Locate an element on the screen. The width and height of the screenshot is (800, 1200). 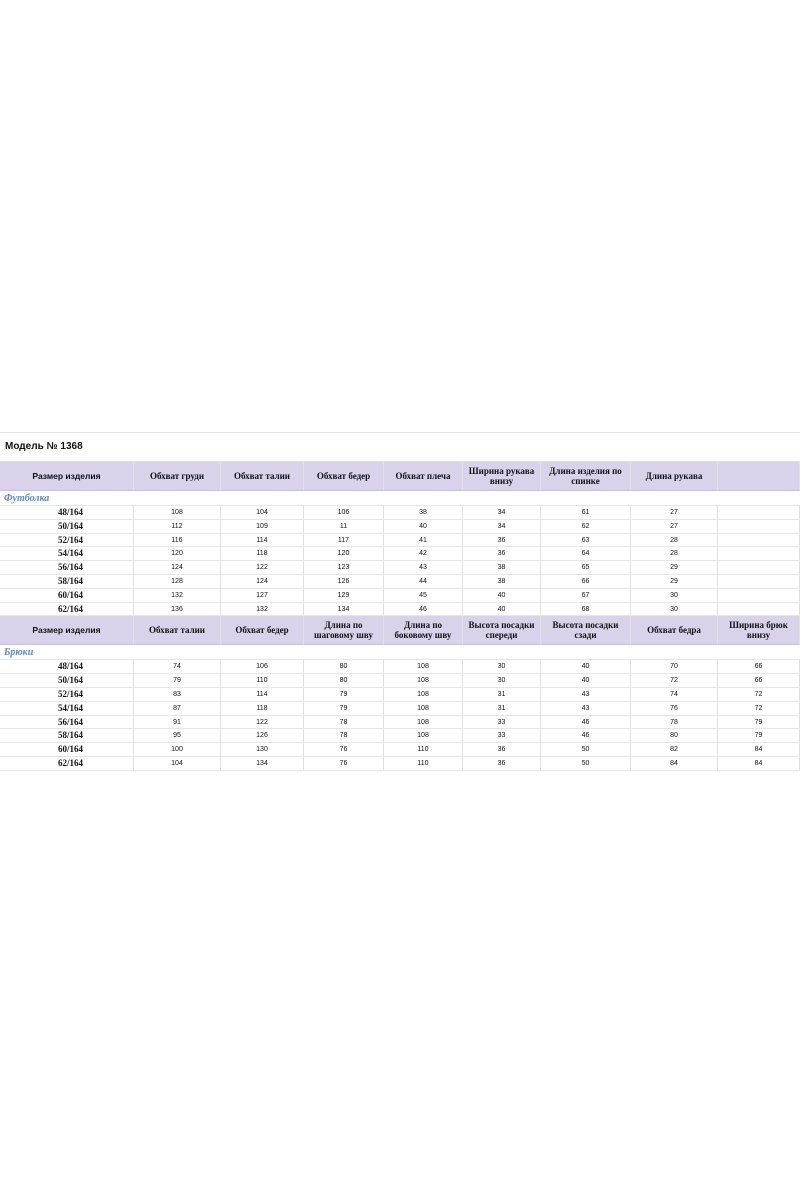
value-cell: 82 is located at coordinates (674, 750).